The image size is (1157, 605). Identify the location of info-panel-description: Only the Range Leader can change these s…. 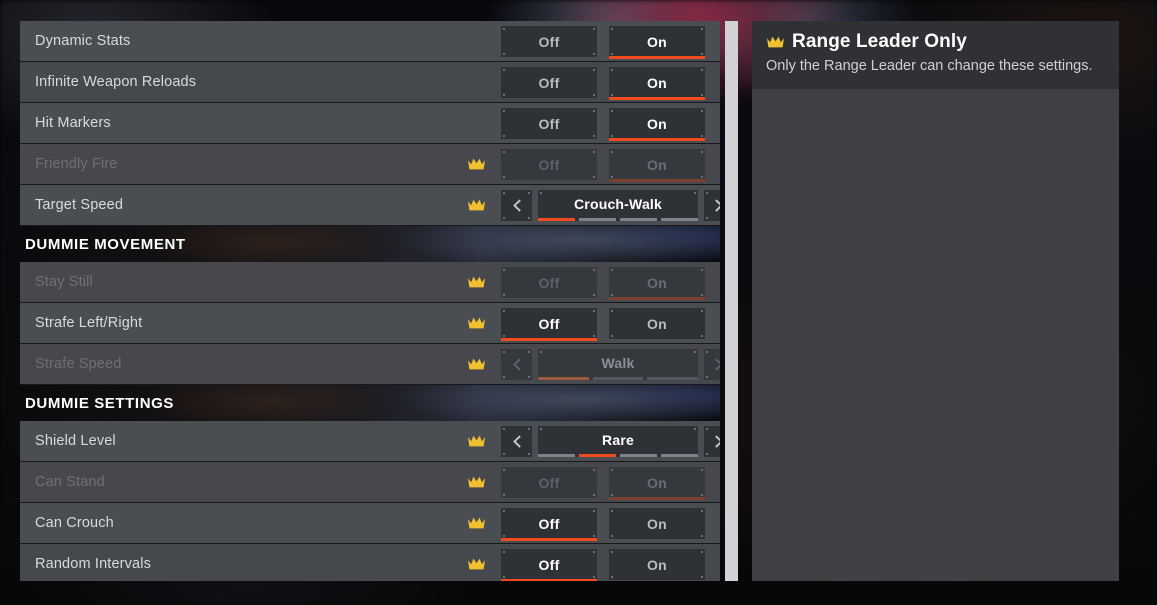
(929, 66).